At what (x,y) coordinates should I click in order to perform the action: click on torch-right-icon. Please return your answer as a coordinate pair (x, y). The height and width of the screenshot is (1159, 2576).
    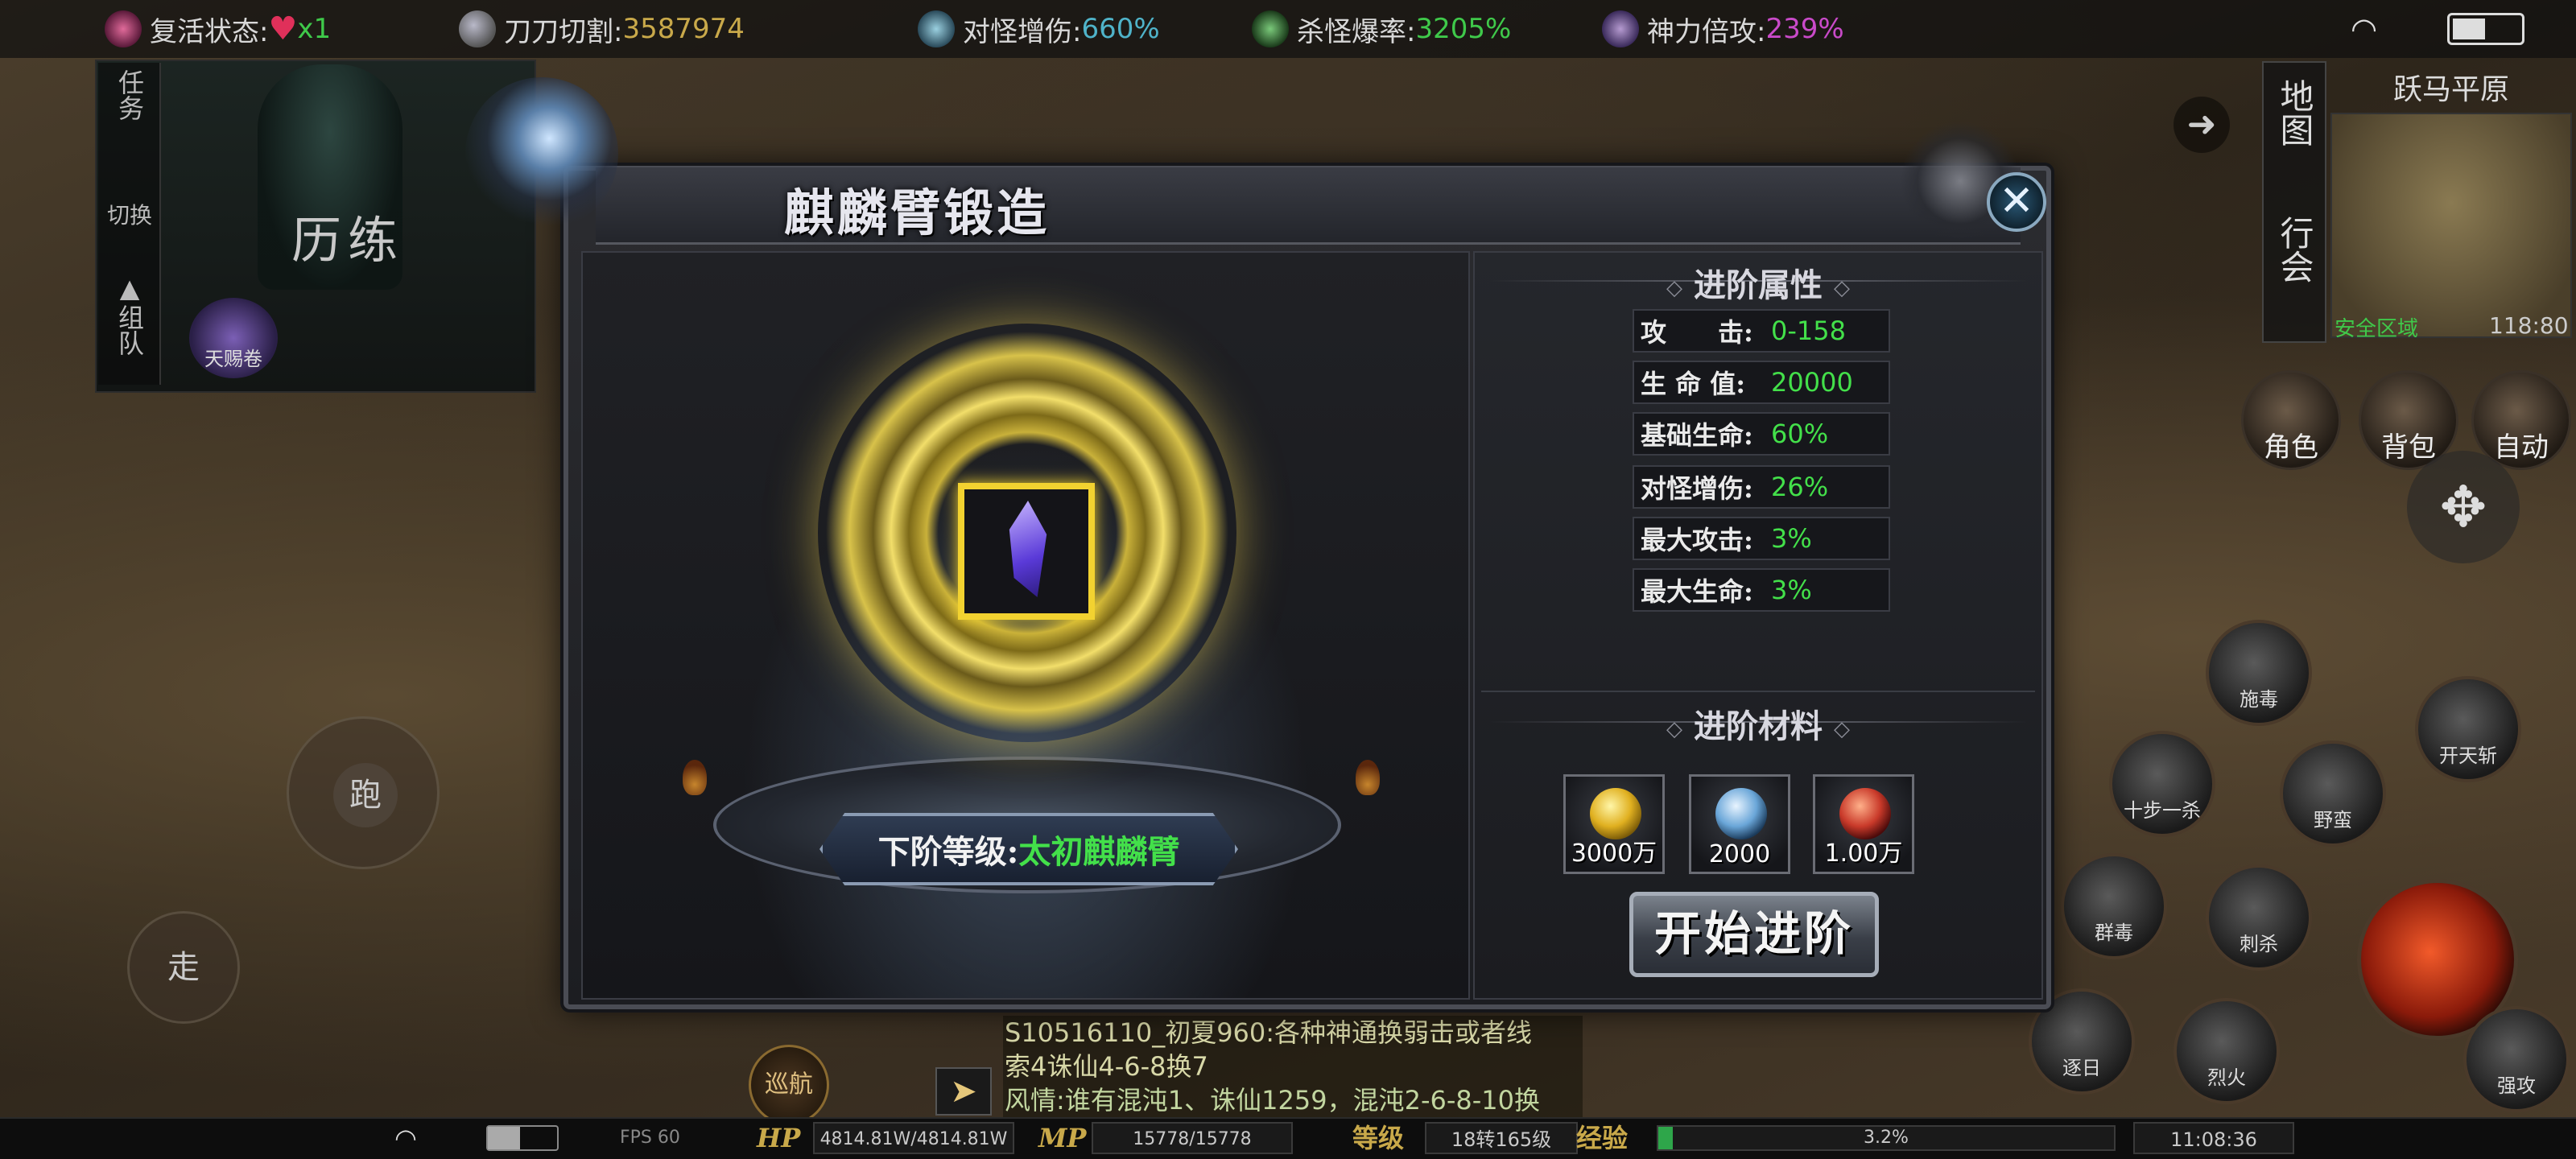
    Looking at the image, I should click on (1368, 777).